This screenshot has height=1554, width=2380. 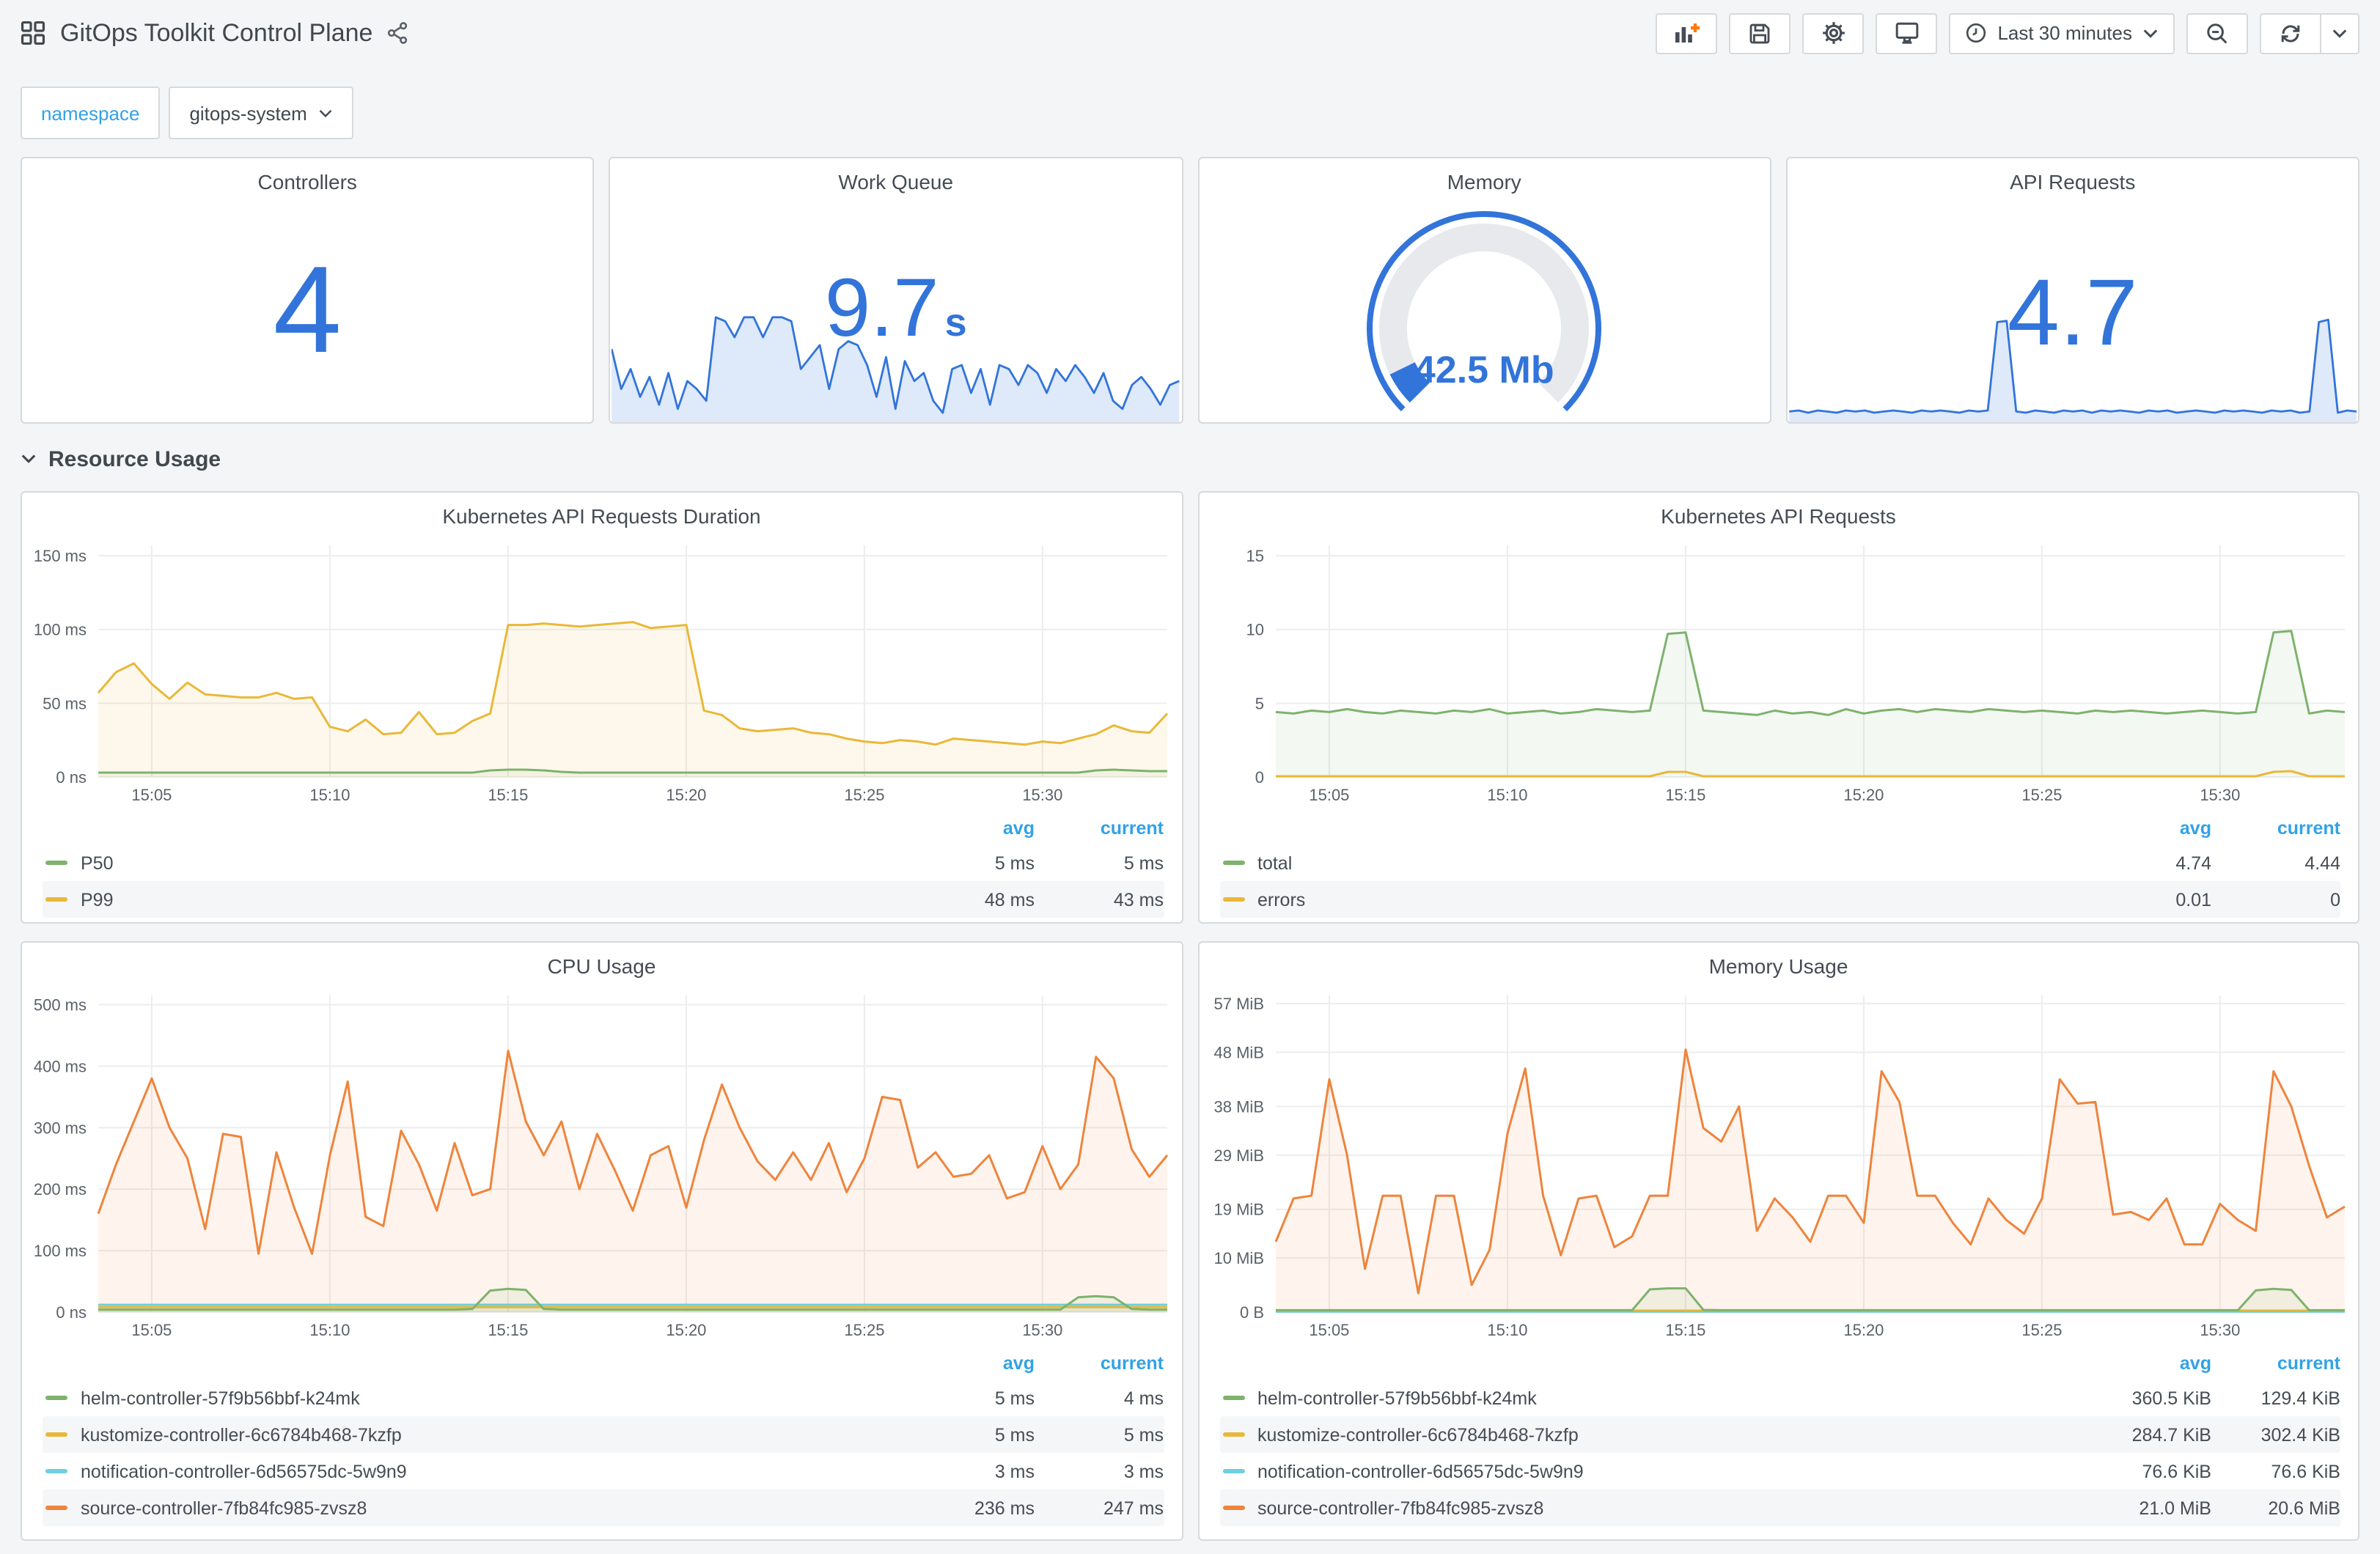 I want to click on legend-row: P99 48 ms 43 ms, so click(x=603, y=900).